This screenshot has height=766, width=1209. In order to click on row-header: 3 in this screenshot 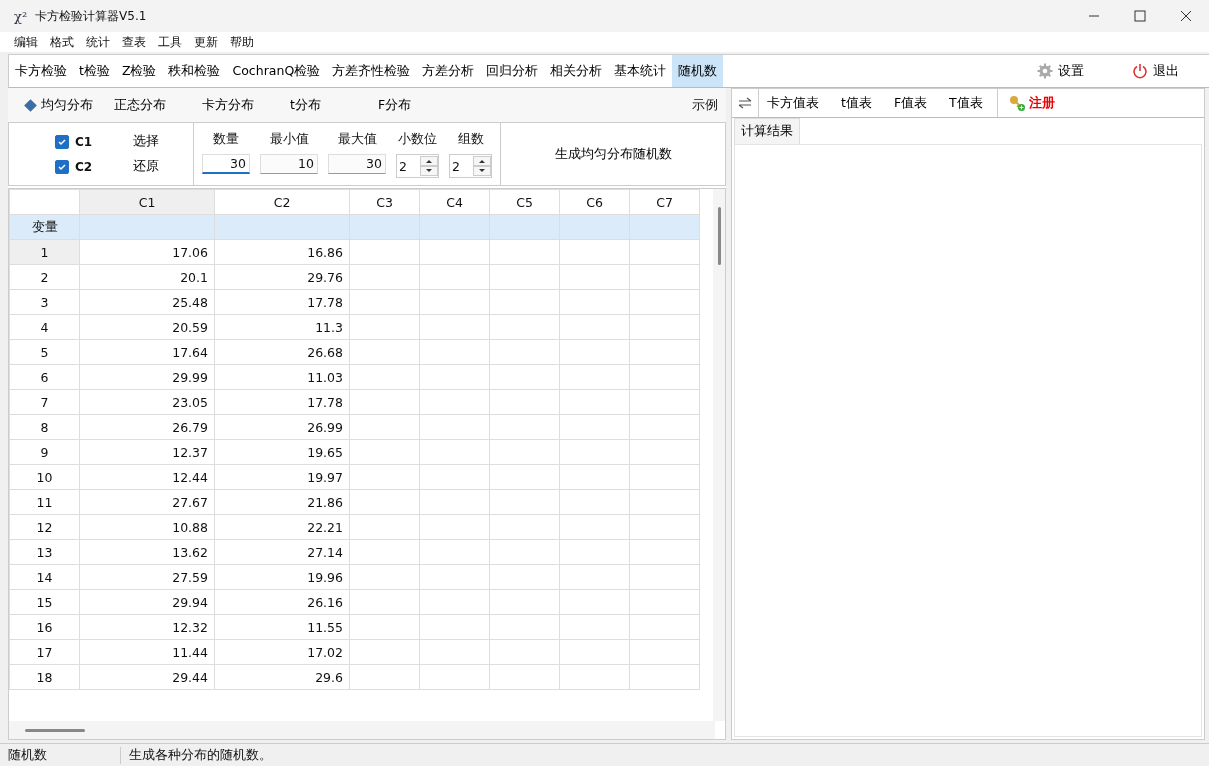, I will do `click(44, 302)`.